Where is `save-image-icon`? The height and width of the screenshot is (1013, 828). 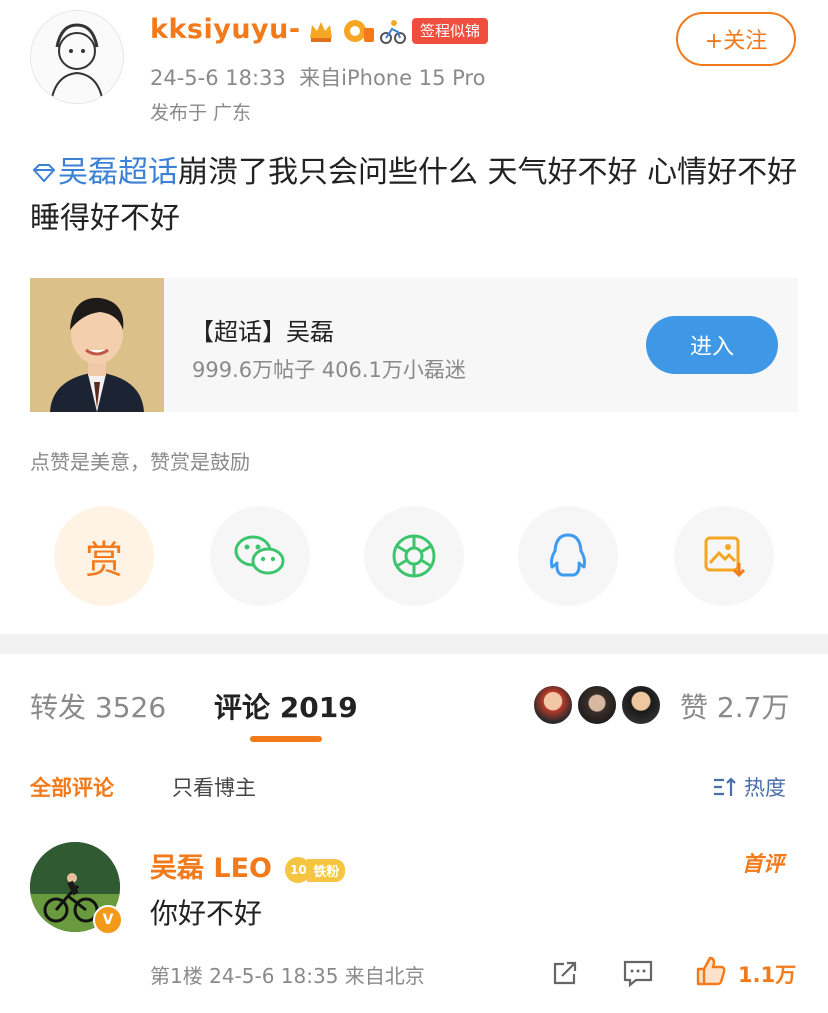
save-image-icon is located at coordinates (725, 557).